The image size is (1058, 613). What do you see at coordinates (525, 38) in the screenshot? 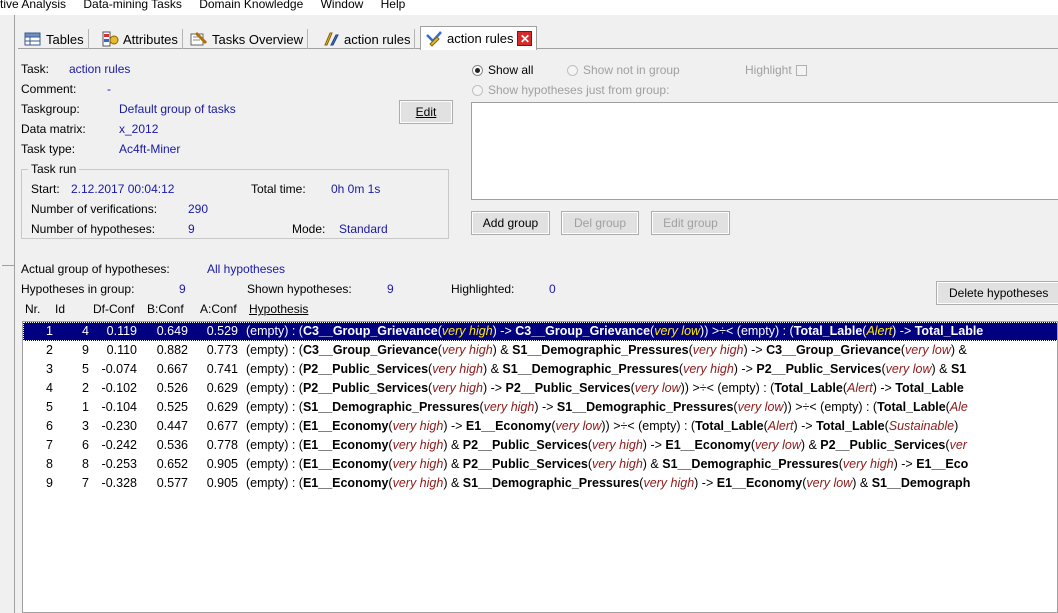
I see `close-tab-icon: ✕` at bounding box center [525, 38].